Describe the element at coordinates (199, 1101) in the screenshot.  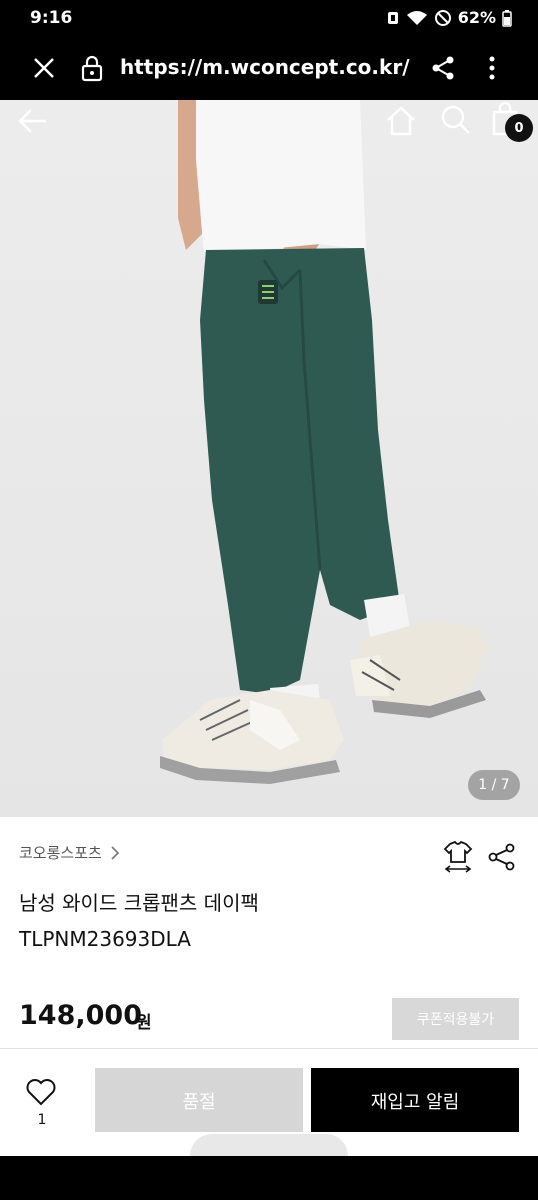
I see `soldout-button: 품절` at that location.